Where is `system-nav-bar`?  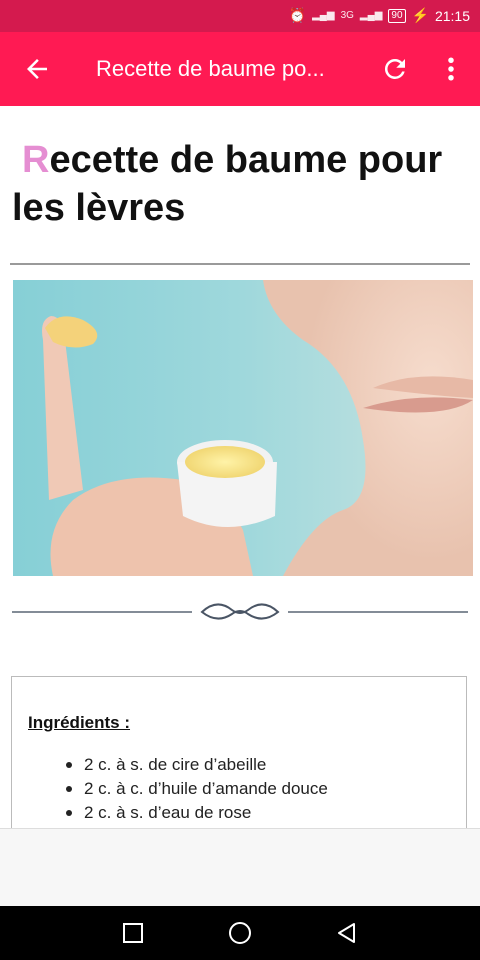
system-nav-bar is located at coordinates (240, 933).